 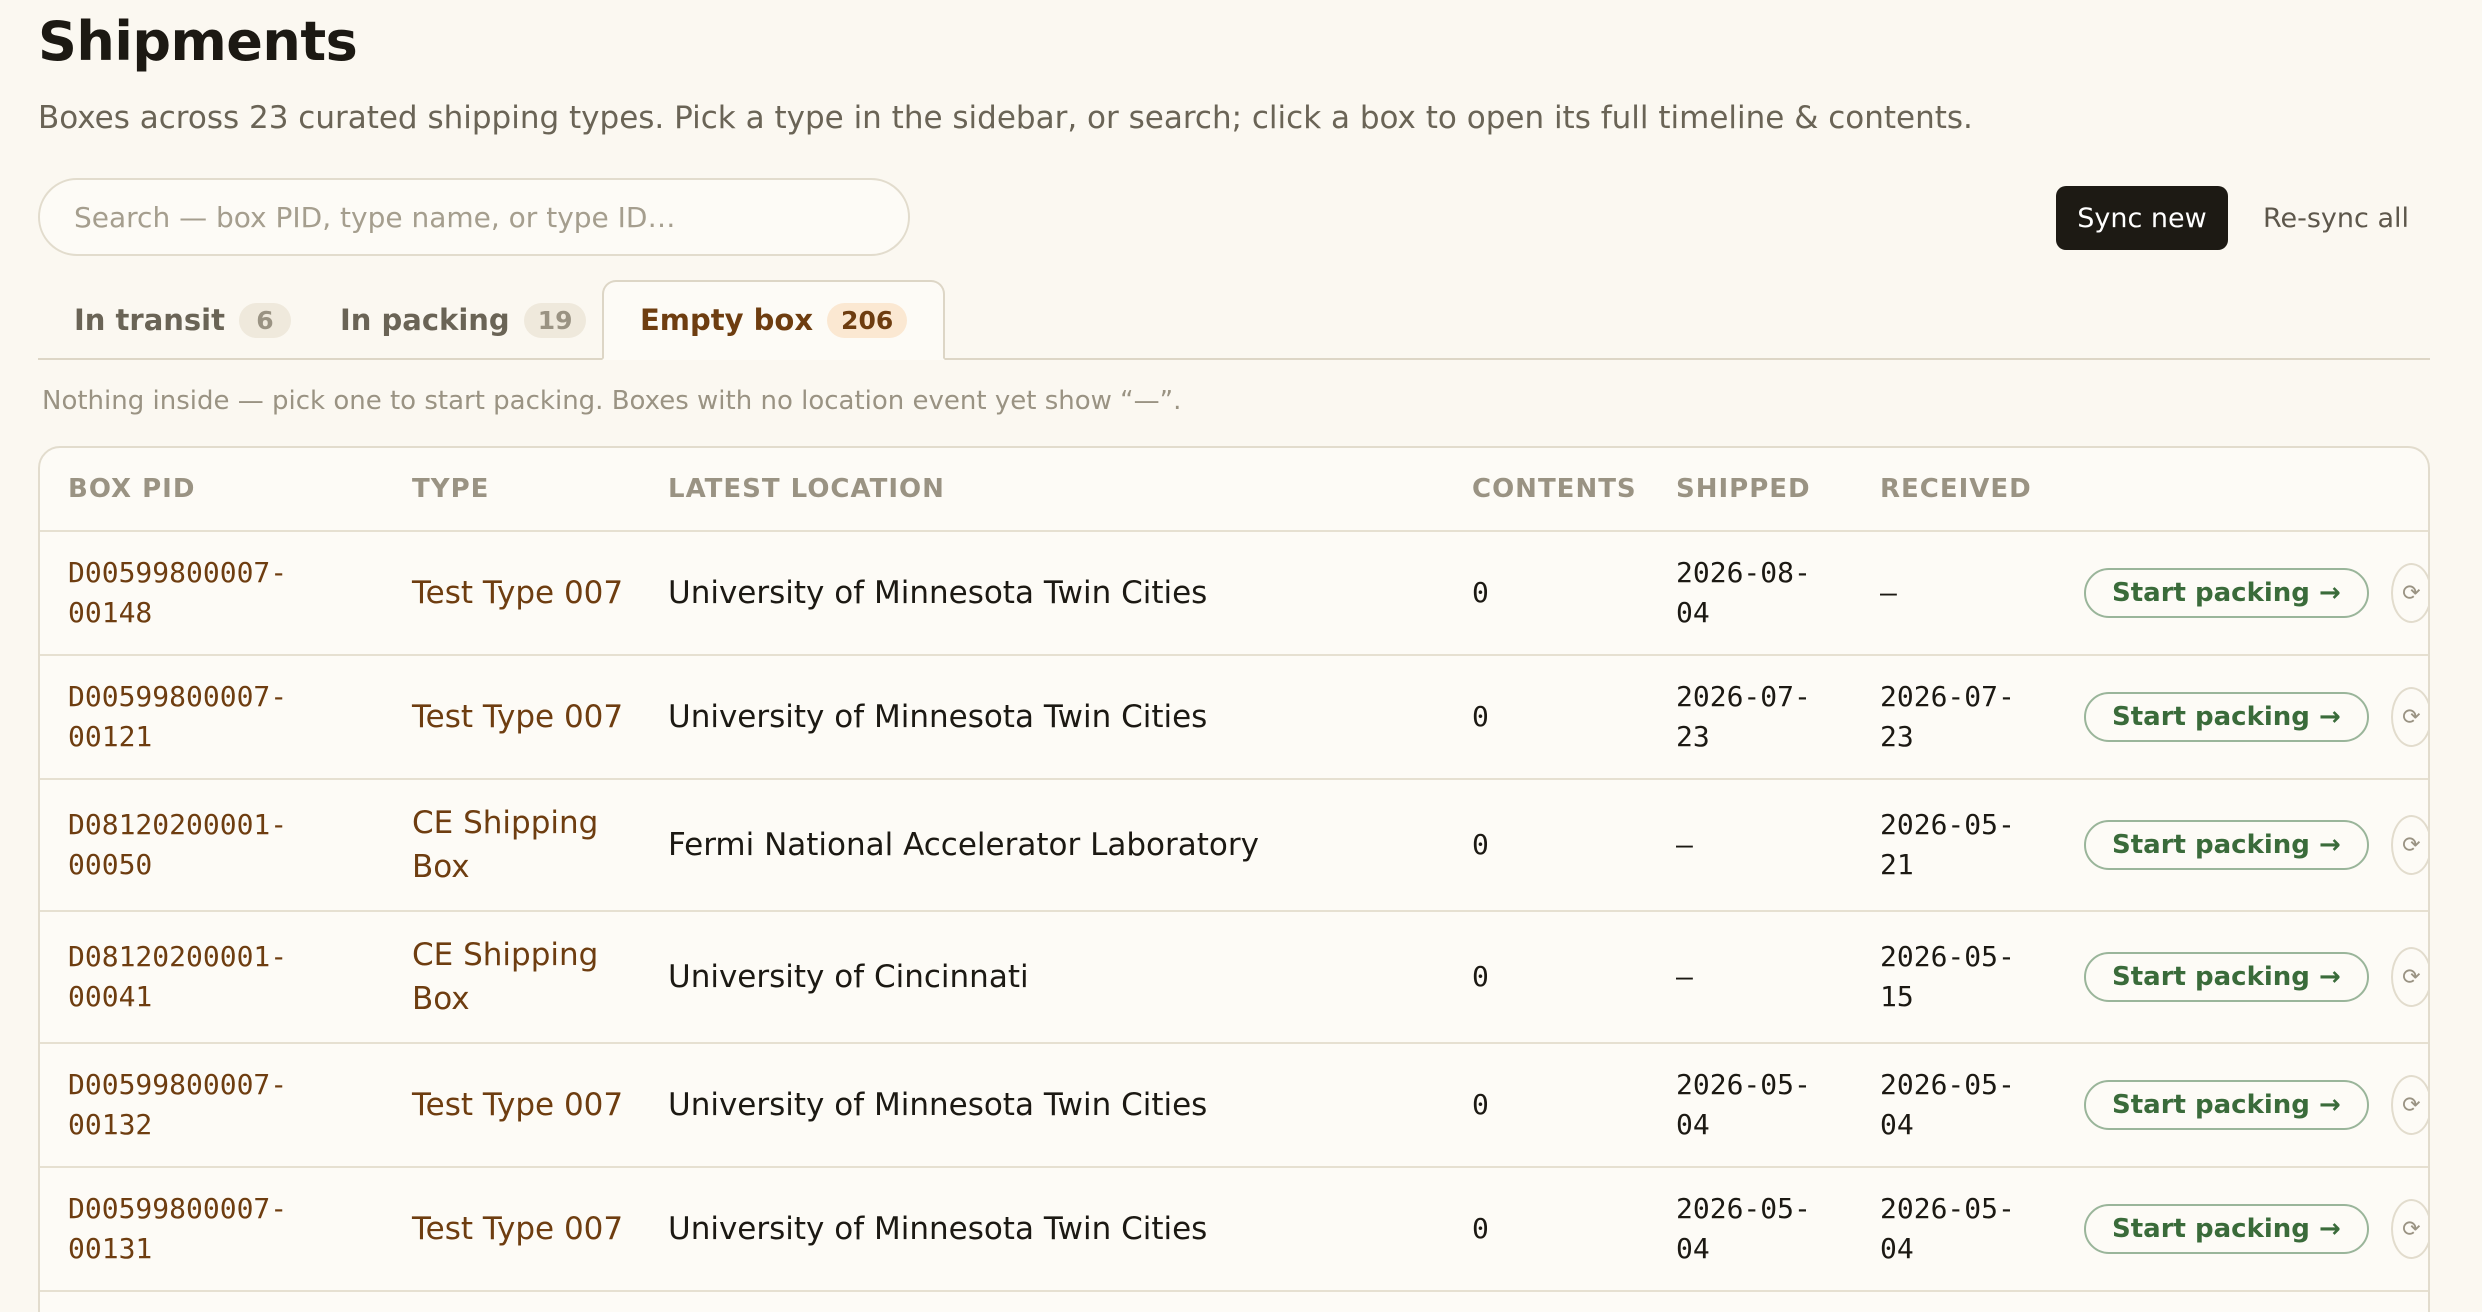 I want to click on tab-count-badge: 206, so click(x=867, y=320).